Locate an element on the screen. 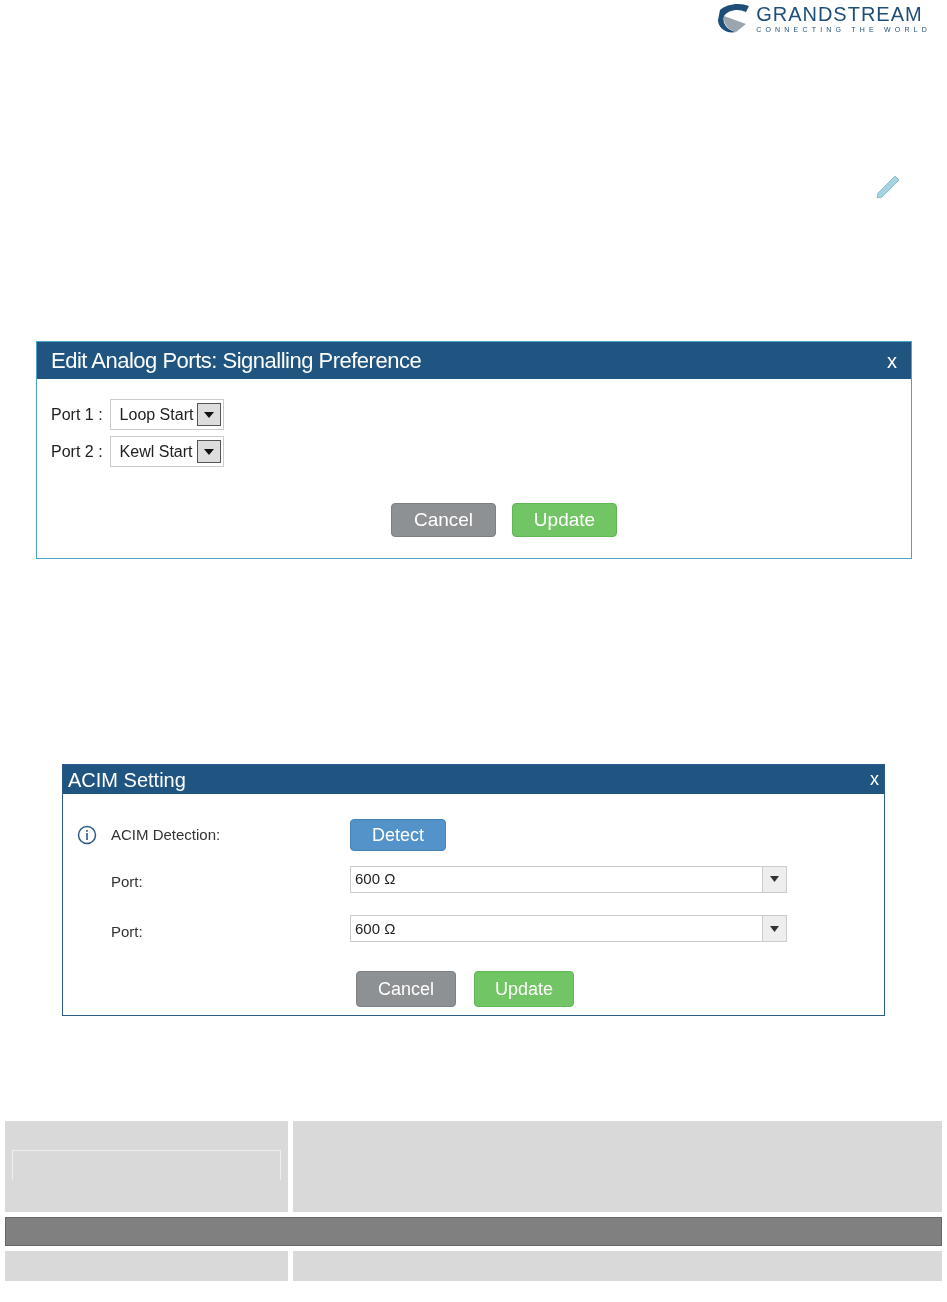 This screenshot has height=1302, width=947. logo-name: GRANDSTREAM is located at coordinates (840, 14).